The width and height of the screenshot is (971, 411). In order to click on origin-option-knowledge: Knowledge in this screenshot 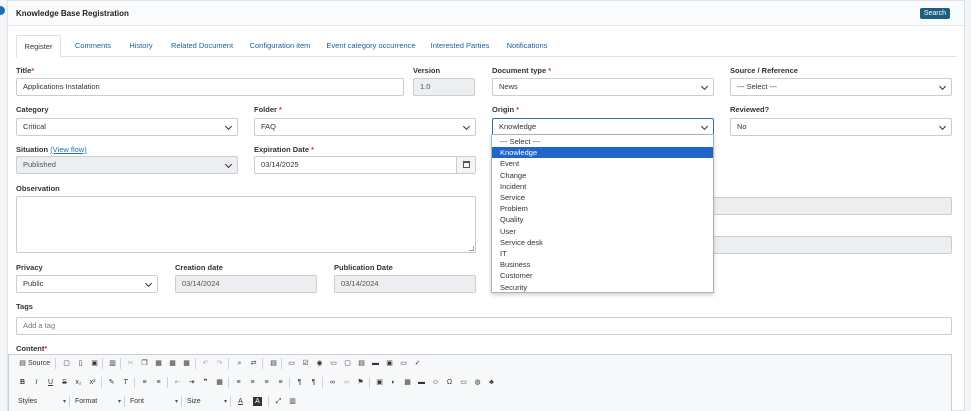, I will do `click(602, 153)`.